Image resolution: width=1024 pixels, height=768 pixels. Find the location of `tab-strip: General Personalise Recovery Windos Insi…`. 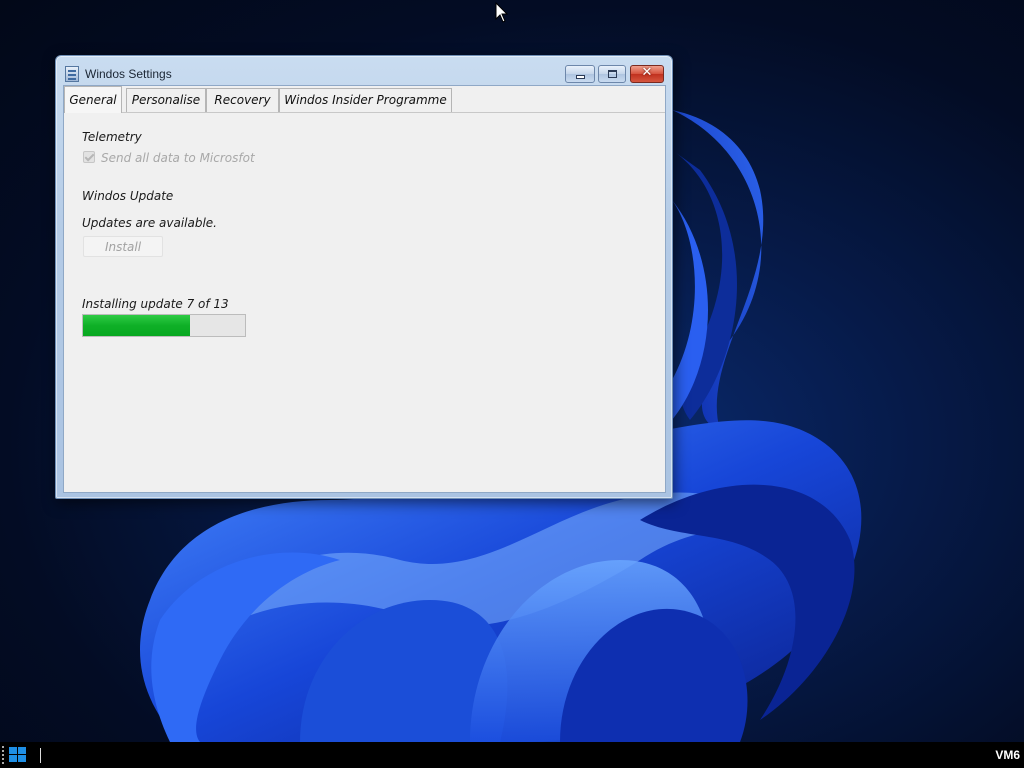

tab-strip: General Personalise Recovery Windos Insi… is located at coordinates (364, 99).